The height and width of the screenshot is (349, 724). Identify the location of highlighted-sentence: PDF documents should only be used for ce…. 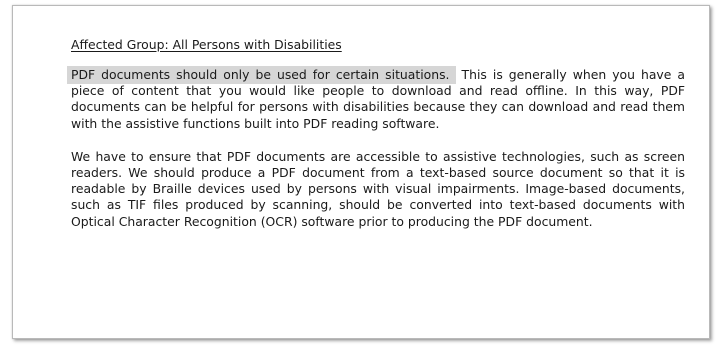
(261, 75).